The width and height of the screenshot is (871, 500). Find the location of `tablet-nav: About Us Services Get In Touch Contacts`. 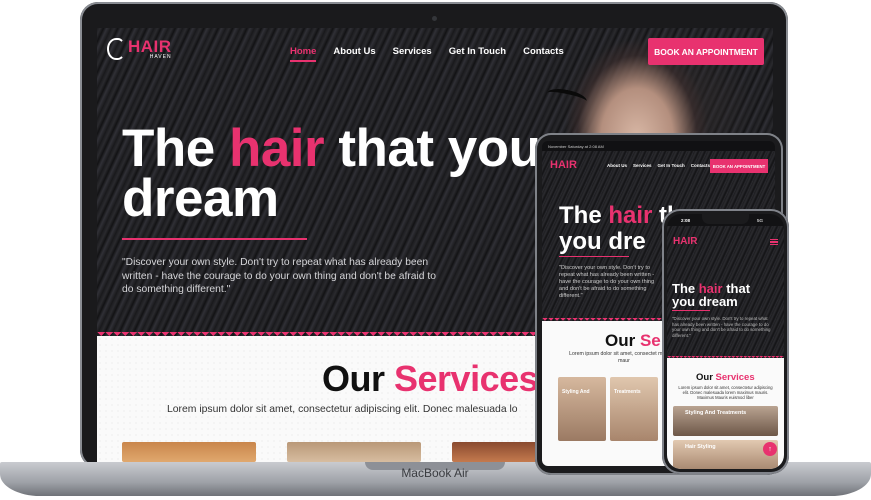

tablet-nav: About Us Services Get In Touch Contacts is located at coordinates (658, 165).